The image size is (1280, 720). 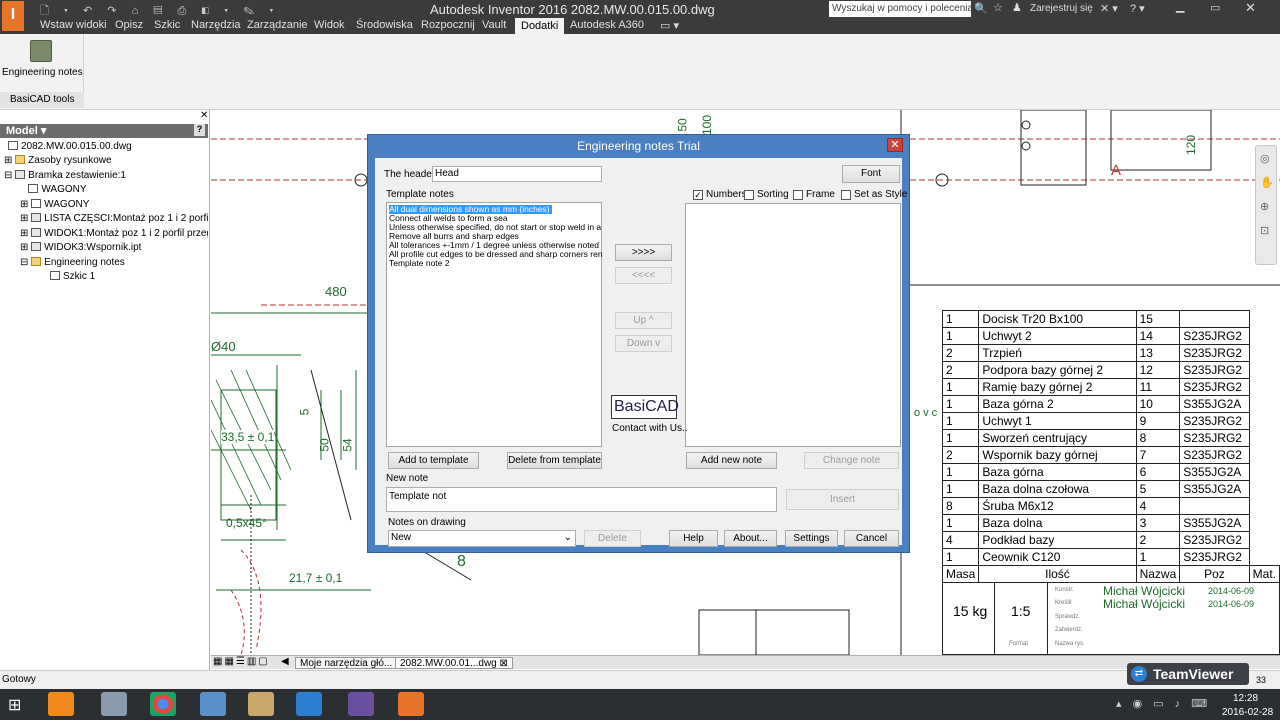 I want to click on help-icon: ? ▾, so click(x=1137, y=8).